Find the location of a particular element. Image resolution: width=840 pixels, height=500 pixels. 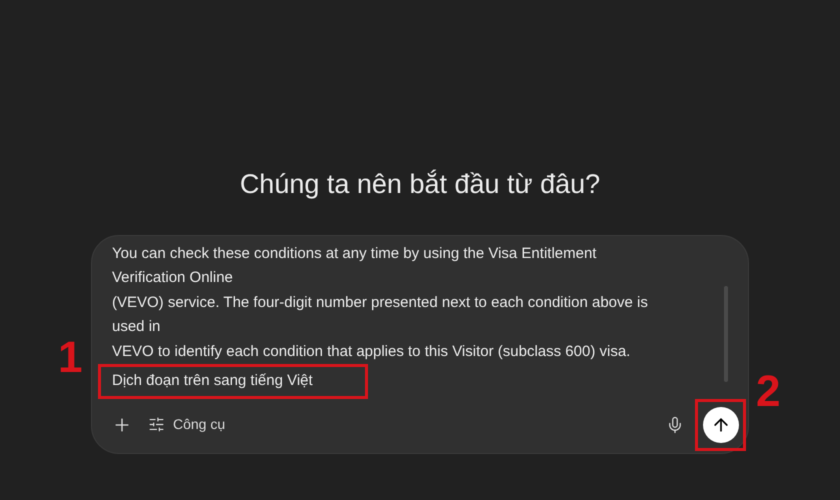

send-button is located at coordinates (720, 424).